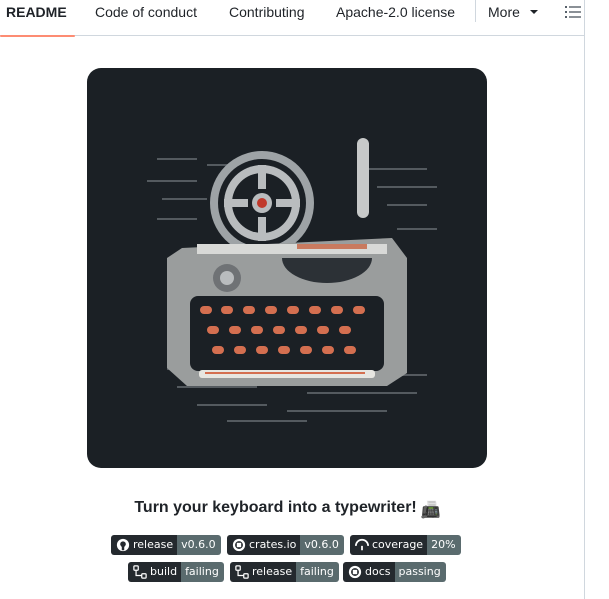 The image size is (609, 599). Describe the element at coordinates (123, 545) in the screenshot. I see `github-icon` at that location.